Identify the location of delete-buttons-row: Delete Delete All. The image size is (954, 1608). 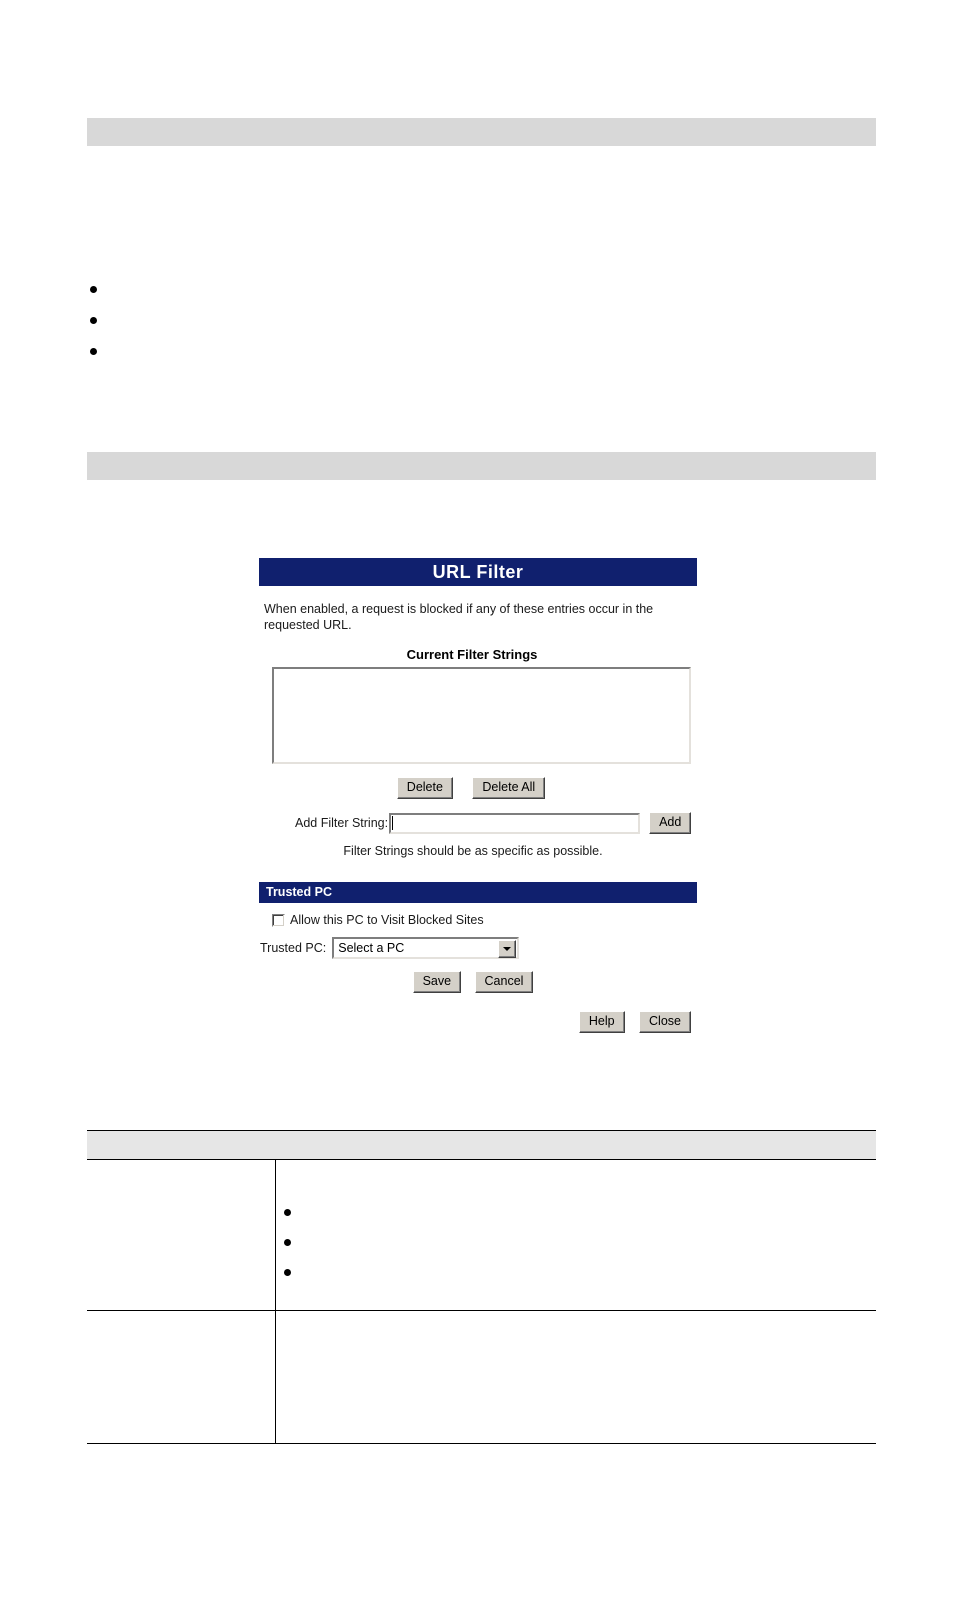
(478, 788).